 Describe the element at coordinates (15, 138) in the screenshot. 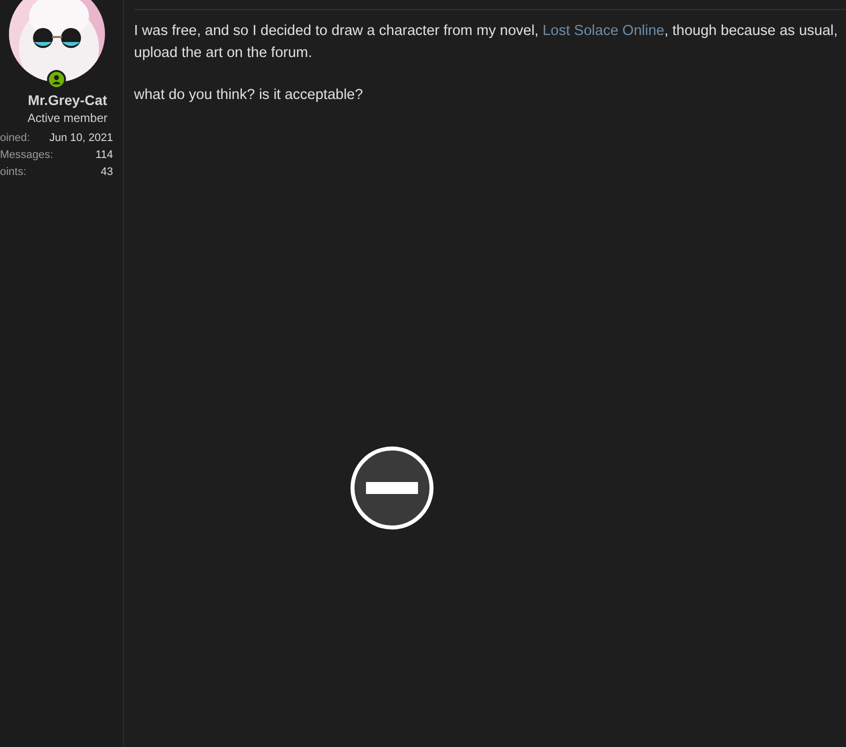

I see `stat-label: oined:` at that location.